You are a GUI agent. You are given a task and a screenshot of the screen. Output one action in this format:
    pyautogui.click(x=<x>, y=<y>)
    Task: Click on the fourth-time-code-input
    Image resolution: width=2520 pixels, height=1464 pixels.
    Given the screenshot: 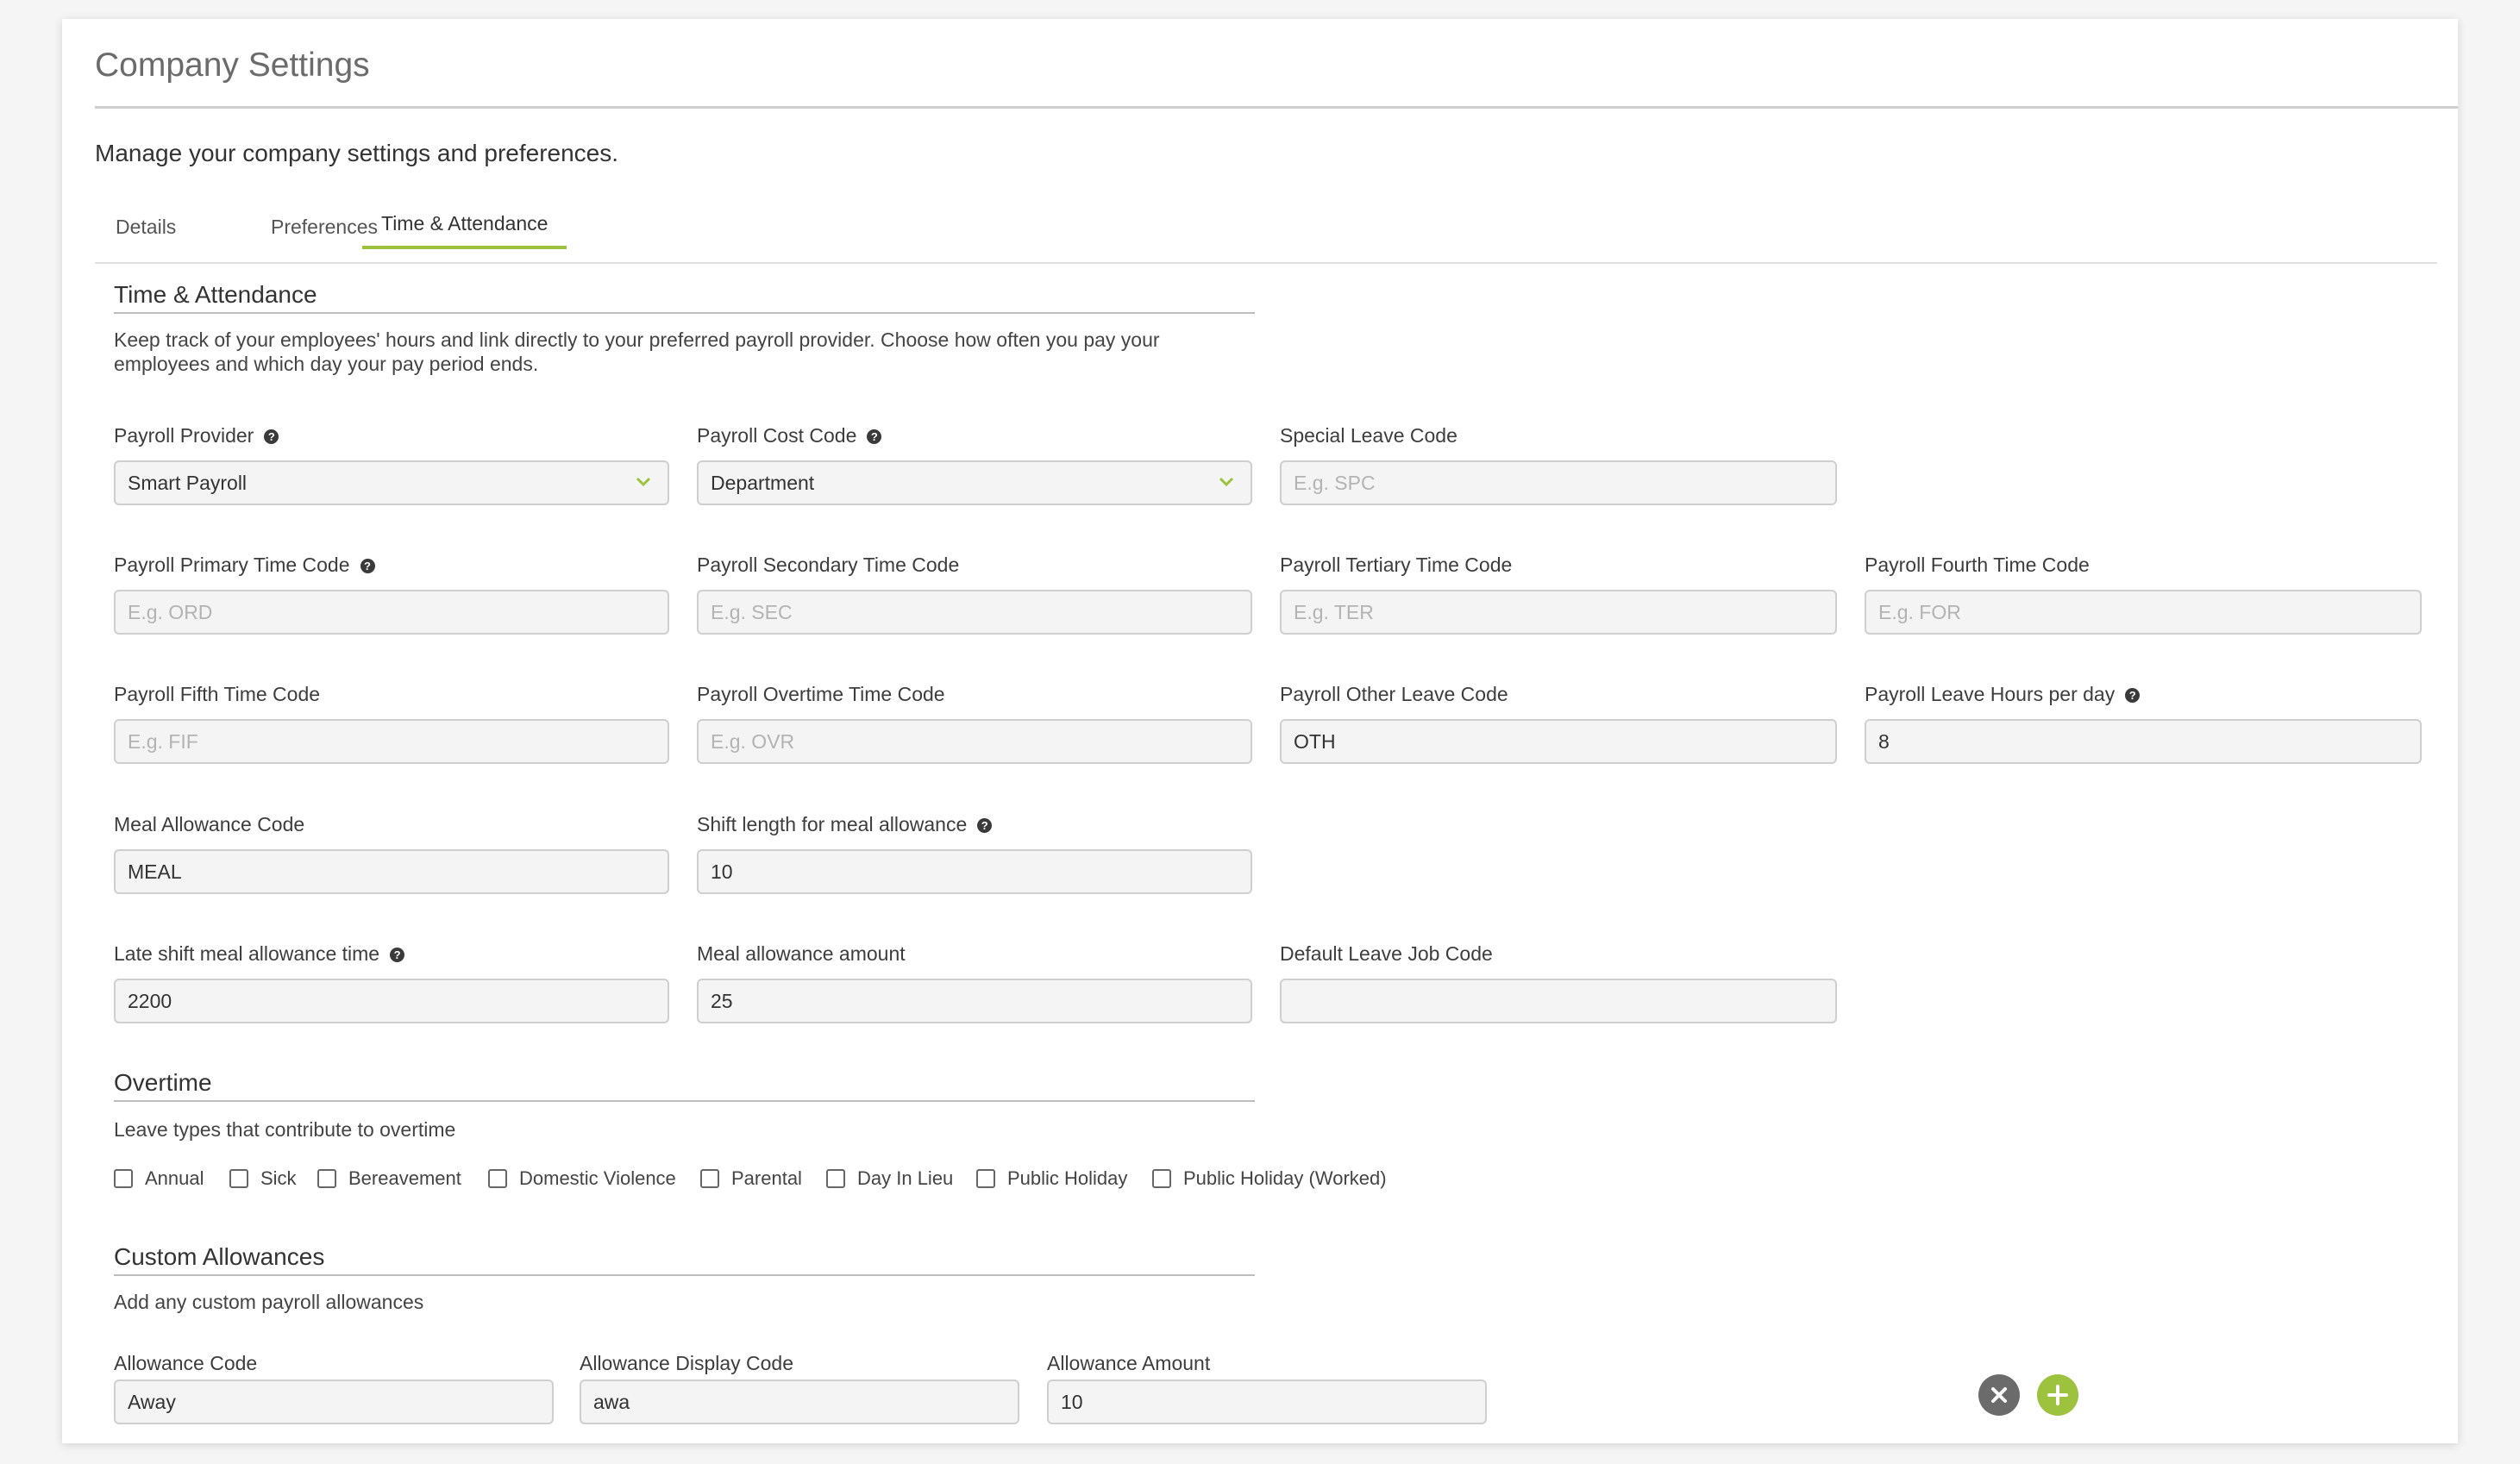 What is the action you would take?
    pyautogui.click(x=2144, y=613)
    